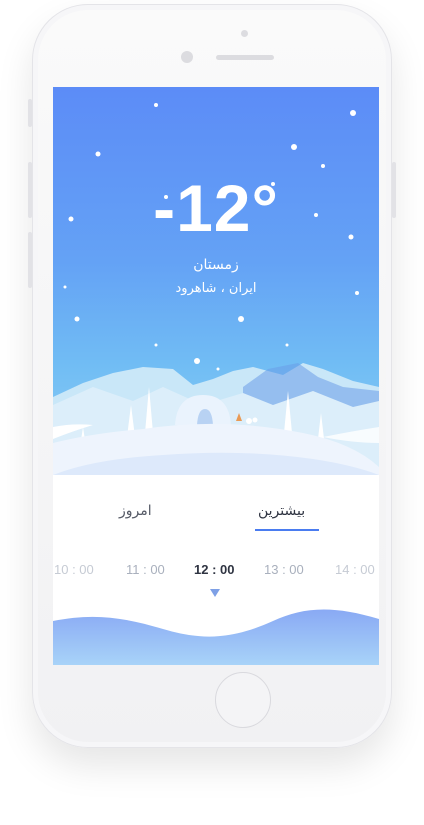 The width and height of the screenshot is (424, 825). I want to click on time-selector: 10 : 00 11 : 00 12 : 00 13 : 00 14 : 00, so click(216, 572).